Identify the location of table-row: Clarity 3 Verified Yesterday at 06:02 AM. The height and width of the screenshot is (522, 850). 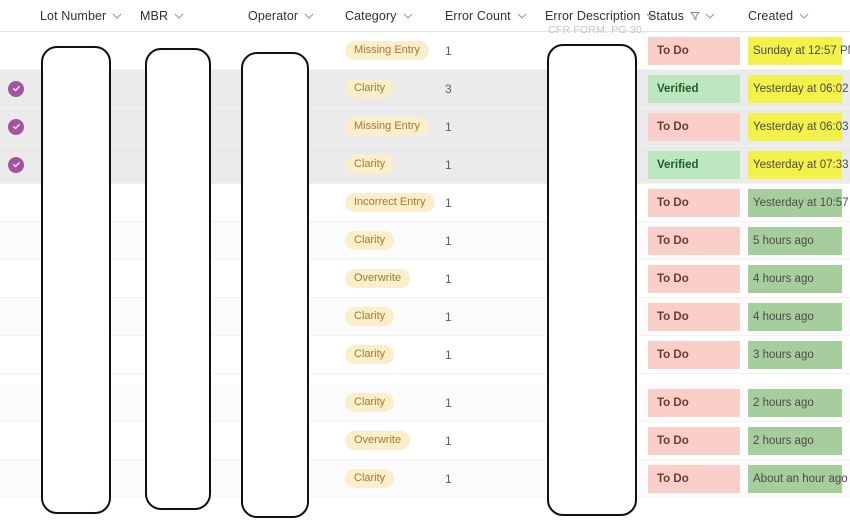
(425, 89).